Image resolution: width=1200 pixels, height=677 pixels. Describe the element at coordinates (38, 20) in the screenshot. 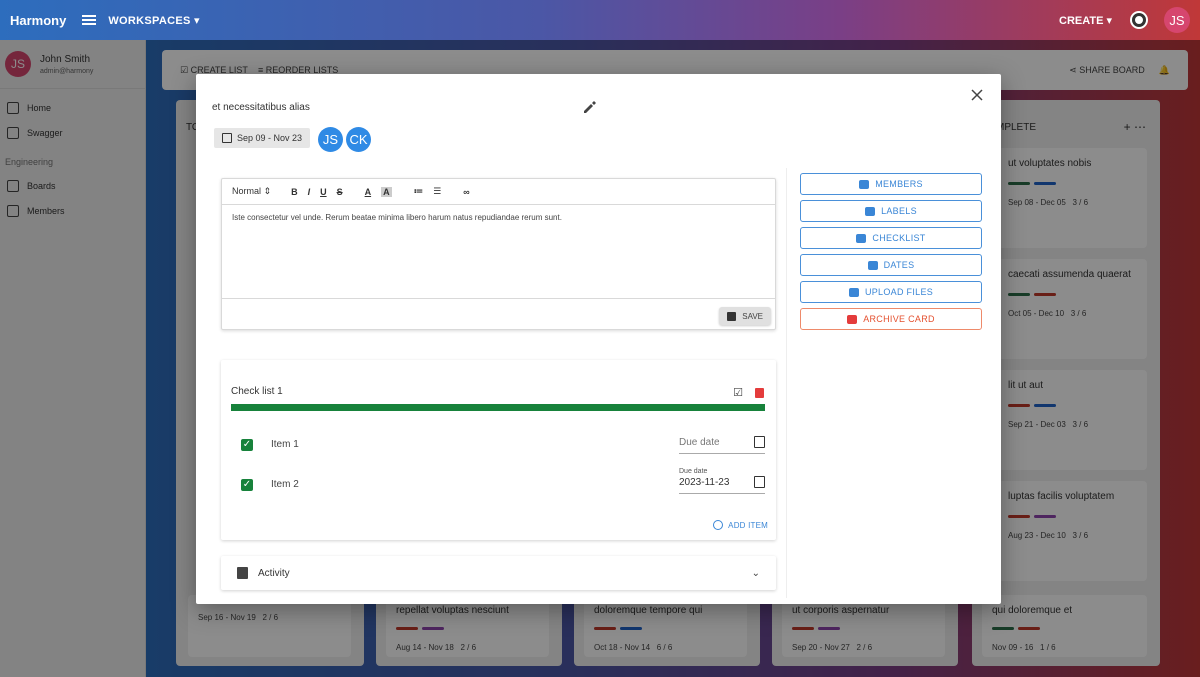

I see `brand-name: Harmony` at that location.